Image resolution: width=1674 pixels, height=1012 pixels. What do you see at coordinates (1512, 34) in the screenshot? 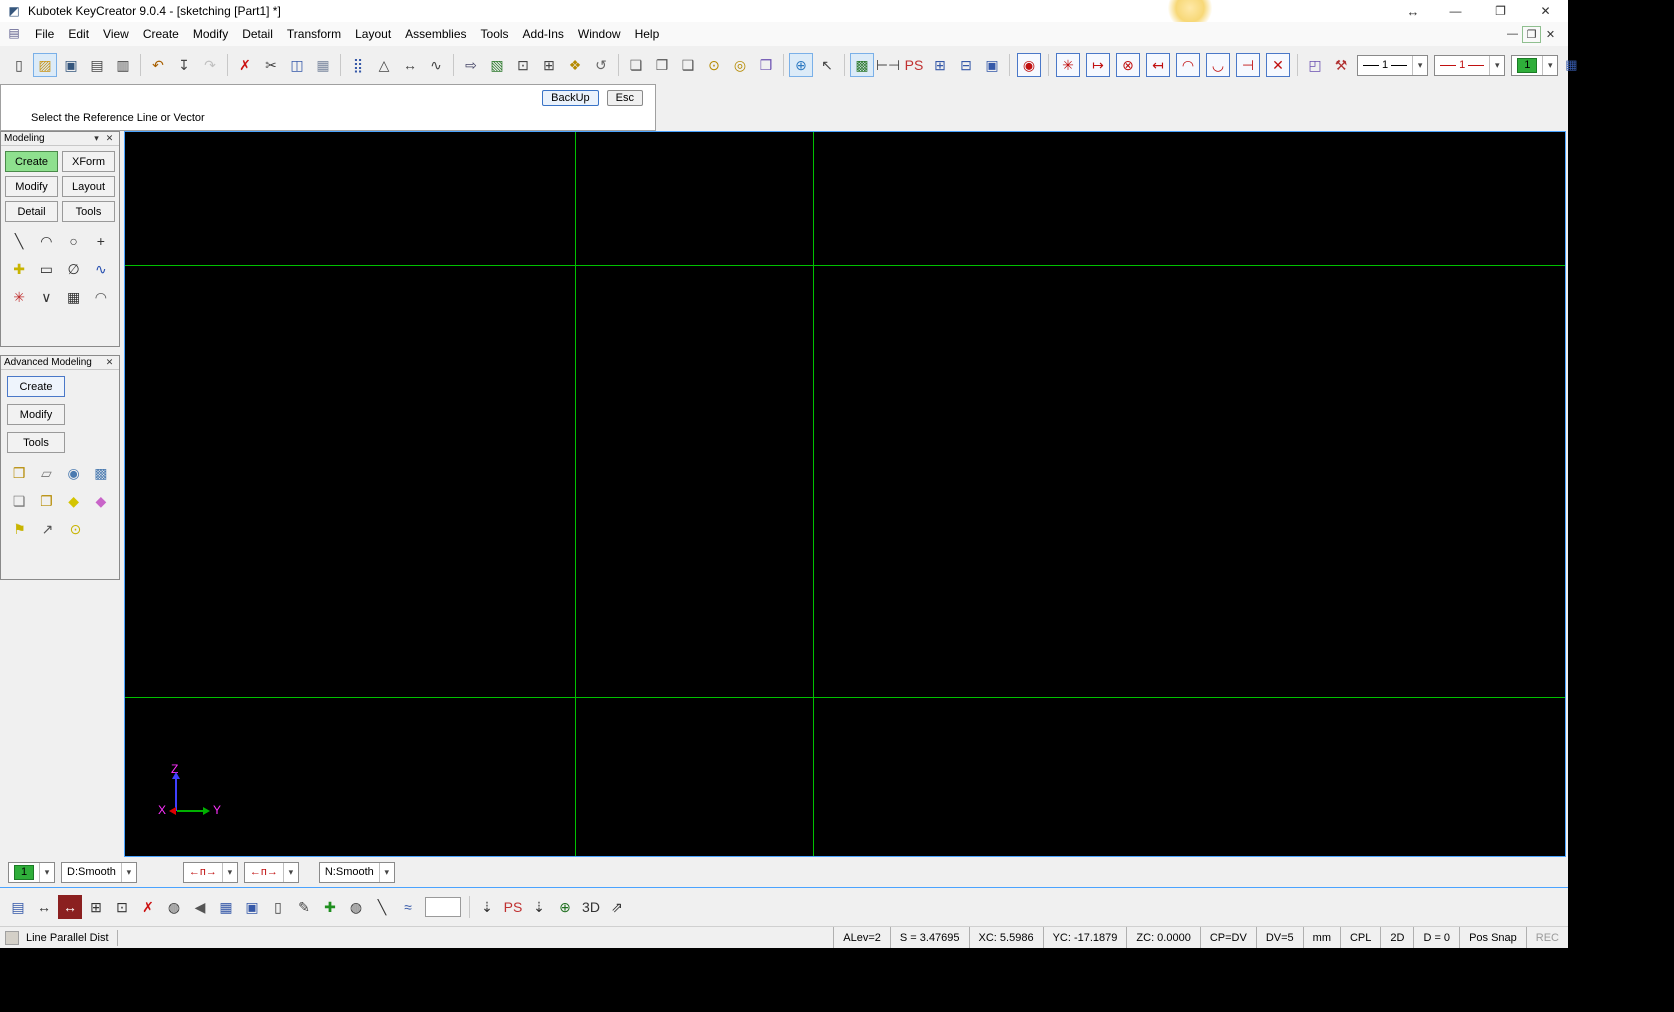
I see `child-minimize-button: —` at bounding box center [1512, 34].